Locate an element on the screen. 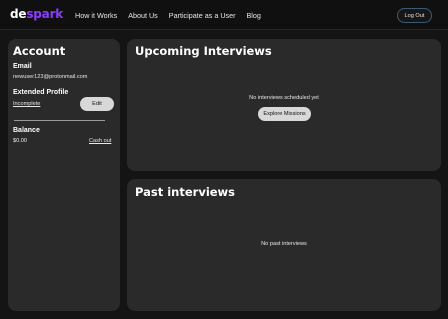 The height and width of the screenshot is (319, 448). email-value: newuser123@protonmail.com is located at coordinates (50, 77).